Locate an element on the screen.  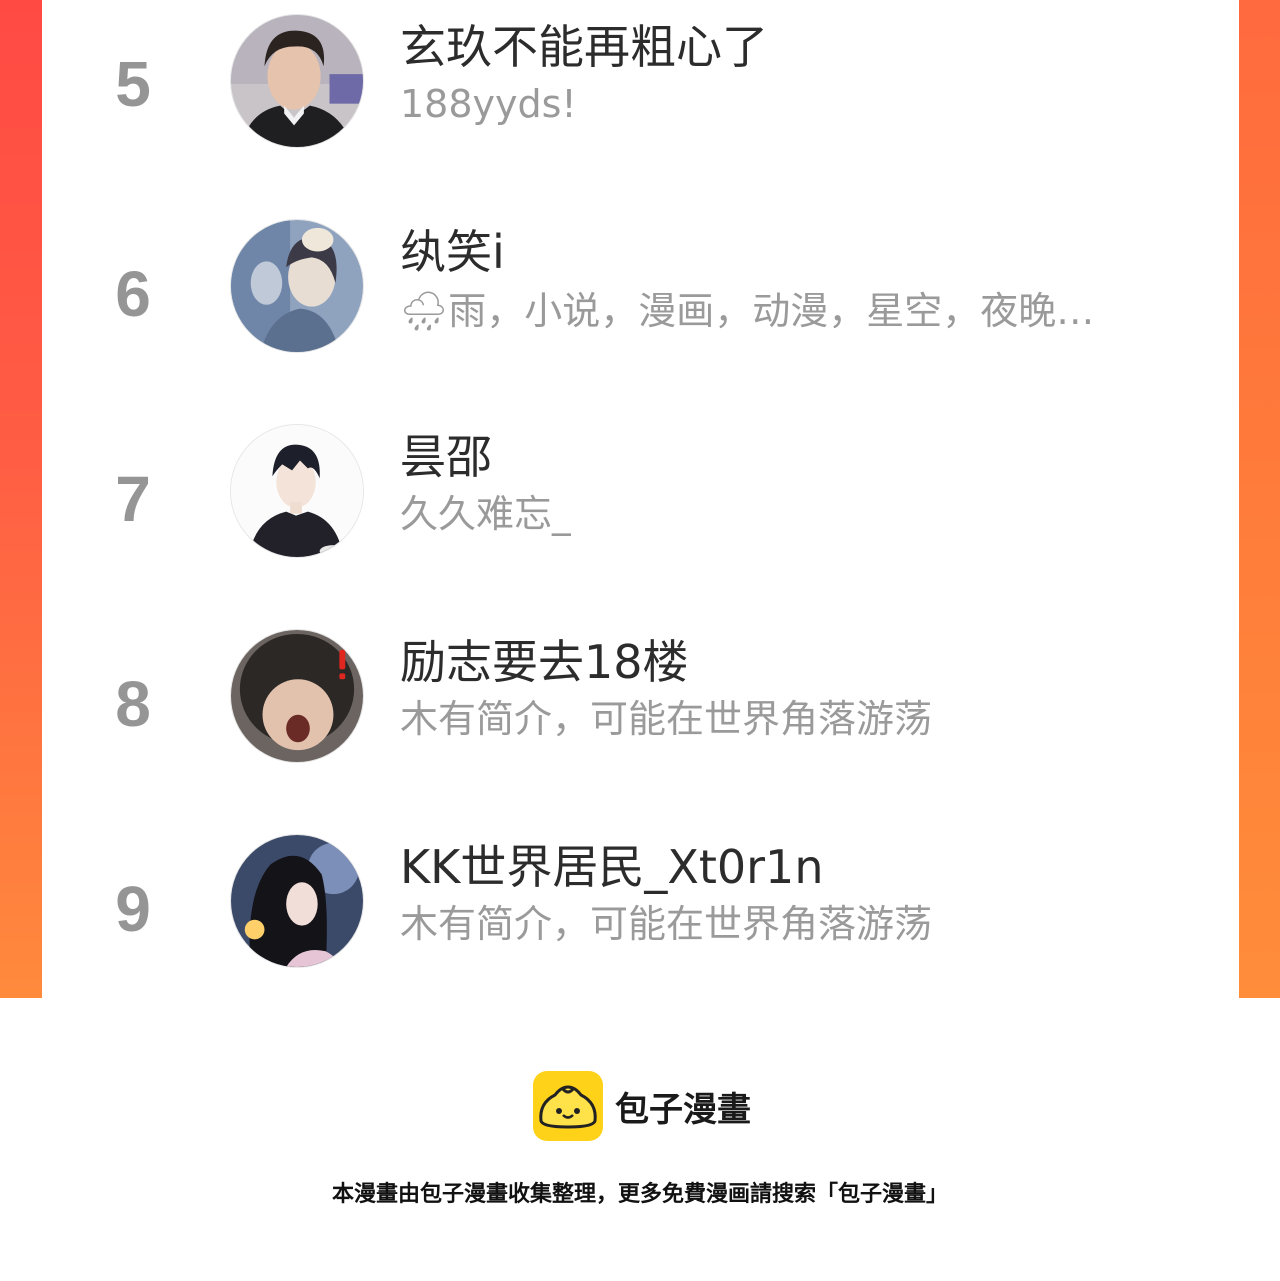
user-bio: 久久难忘_ is located at coordinates (486, 515).